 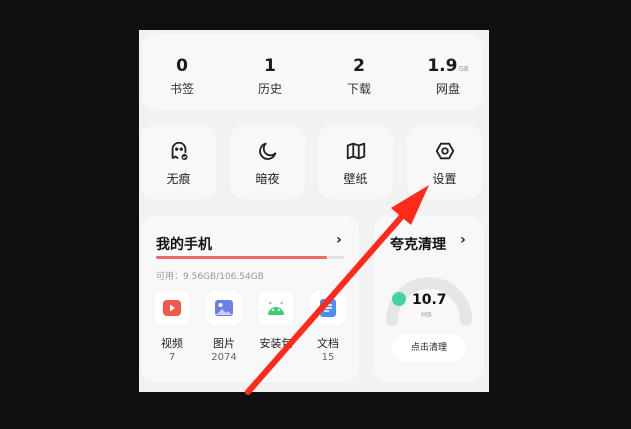 I want to click on stat-unit: GB, so click(x=463, y=69).